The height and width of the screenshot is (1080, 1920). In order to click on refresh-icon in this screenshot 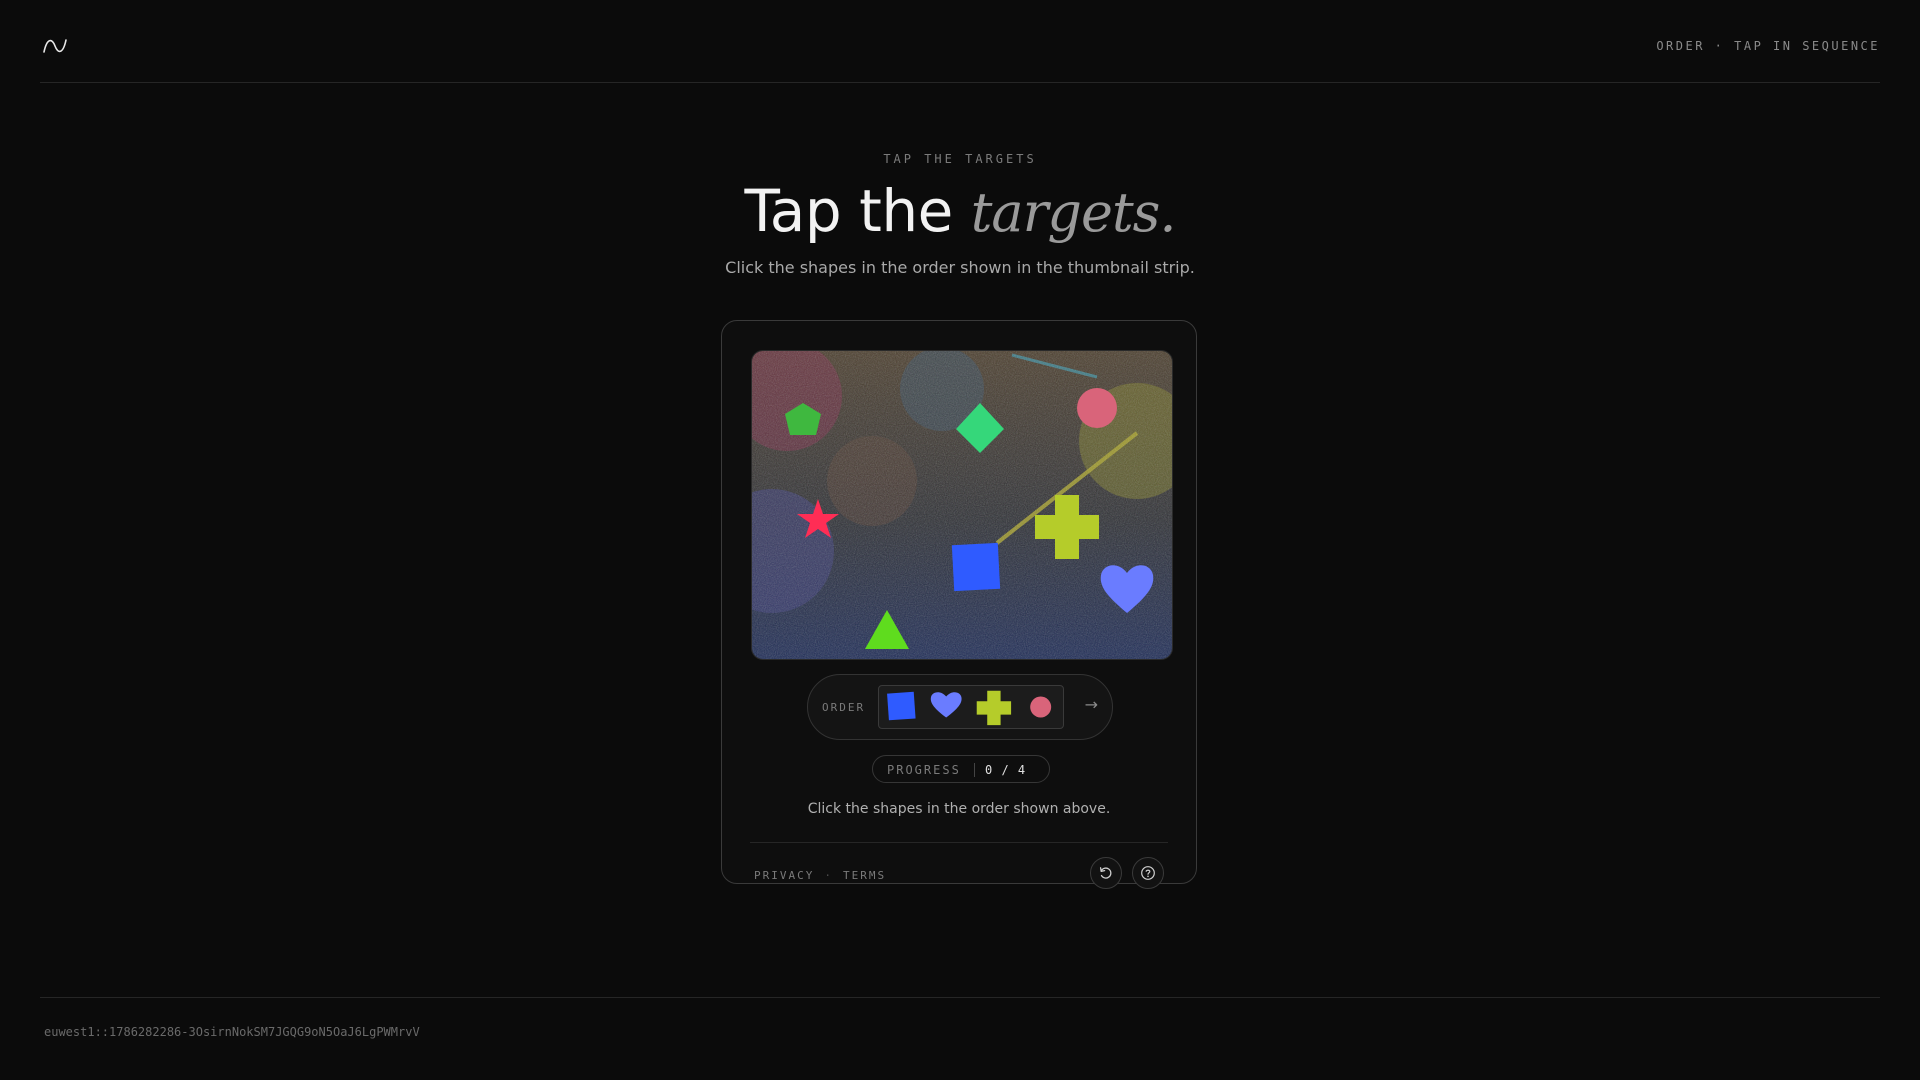, I will do `click(1105, 873)`.